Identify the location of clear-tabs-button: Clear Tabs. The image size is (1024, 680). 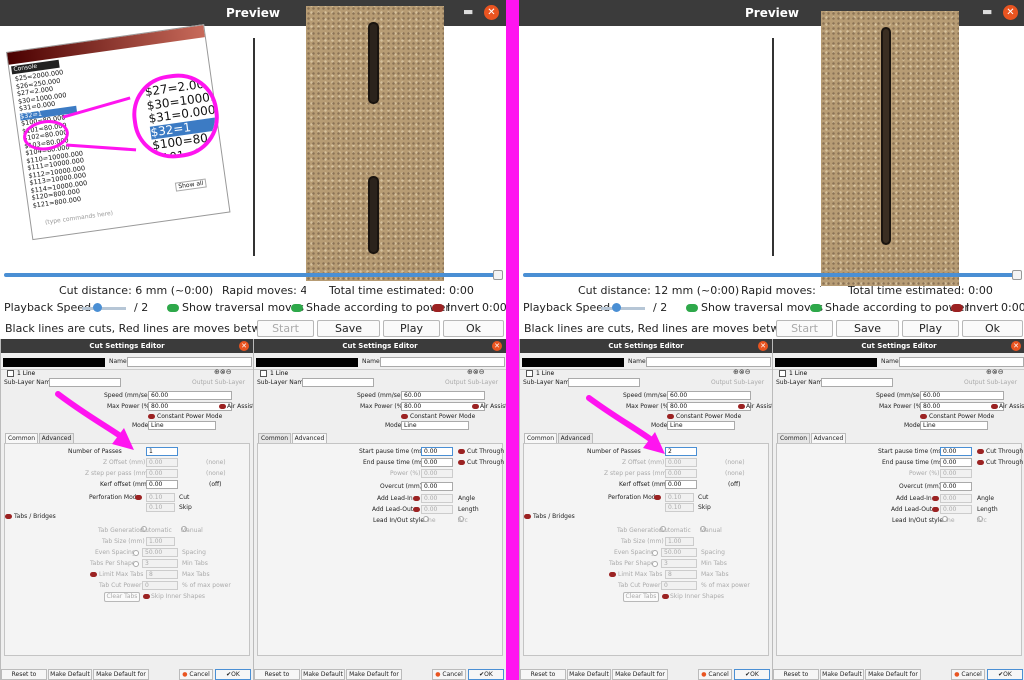
(641, 597).